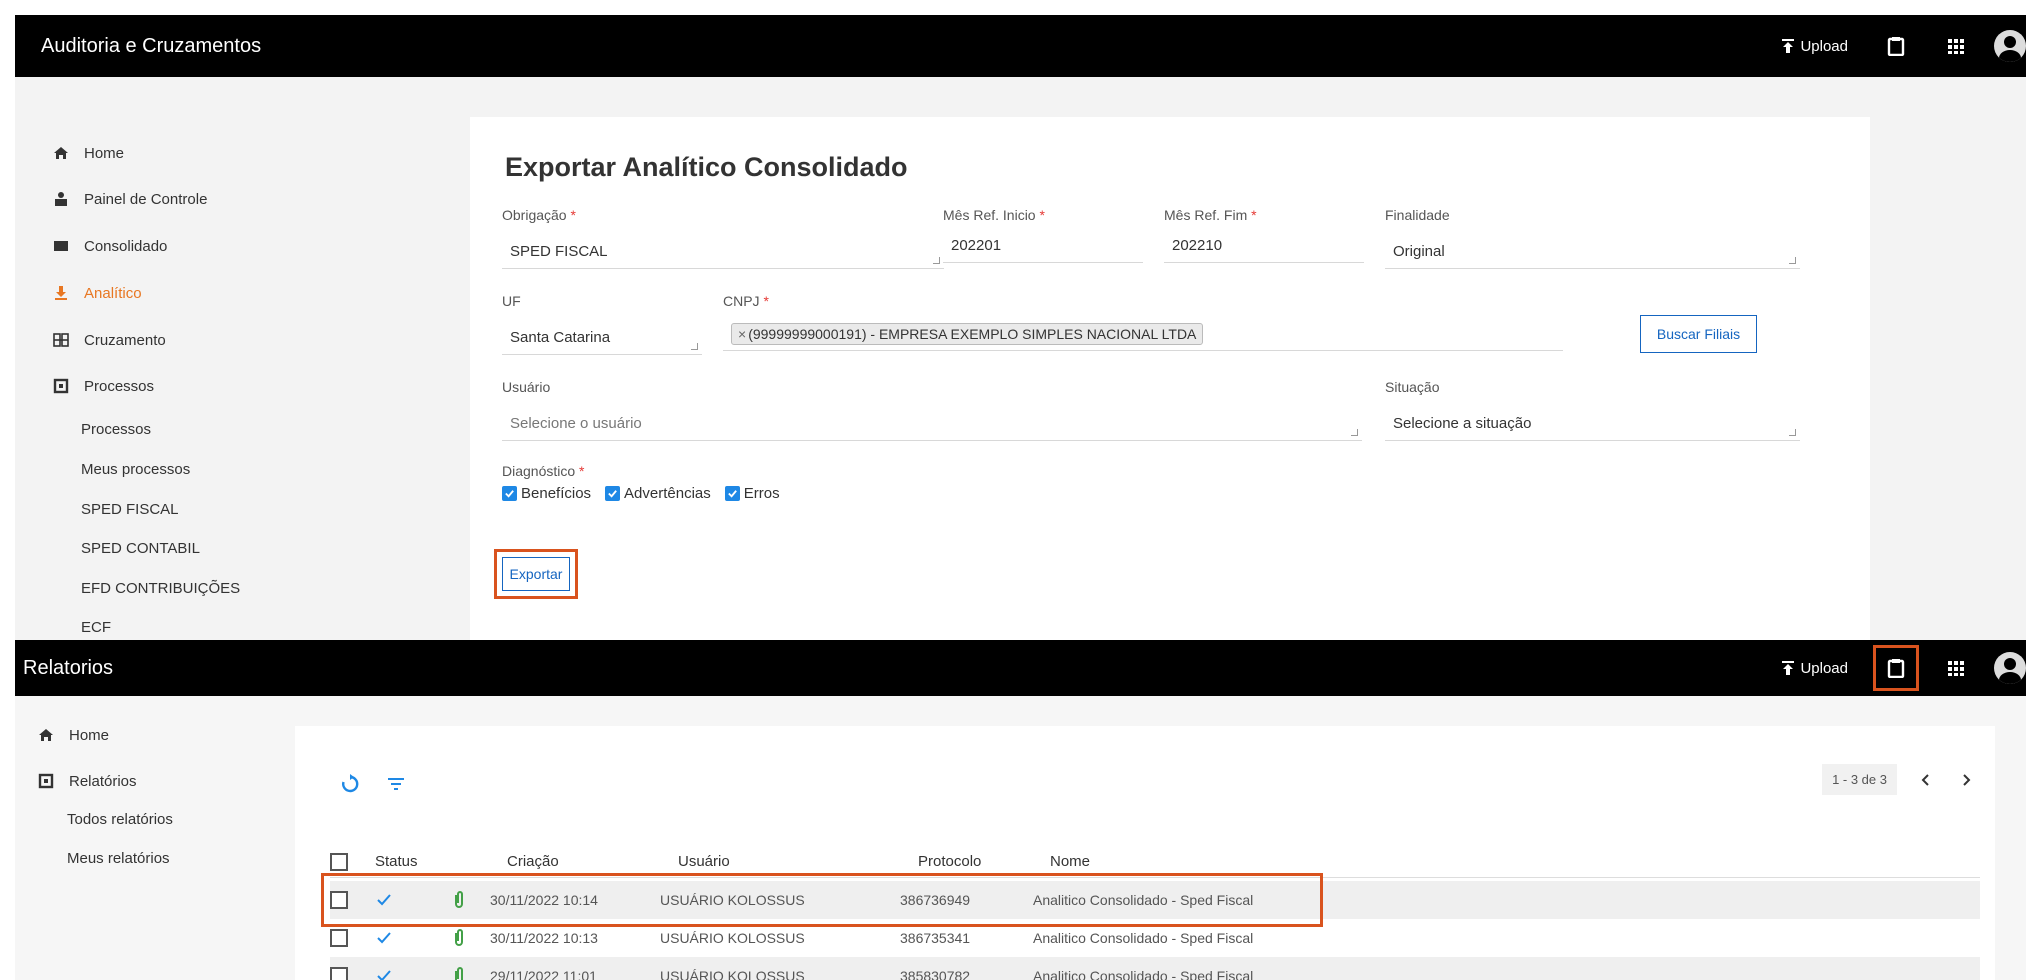 The image size is (2026, 980). Describe the element at coordinates (120, 819) in the screenshot. I see `sidebar-subitem-todos-relatorios: Todos relatórios` at that location.